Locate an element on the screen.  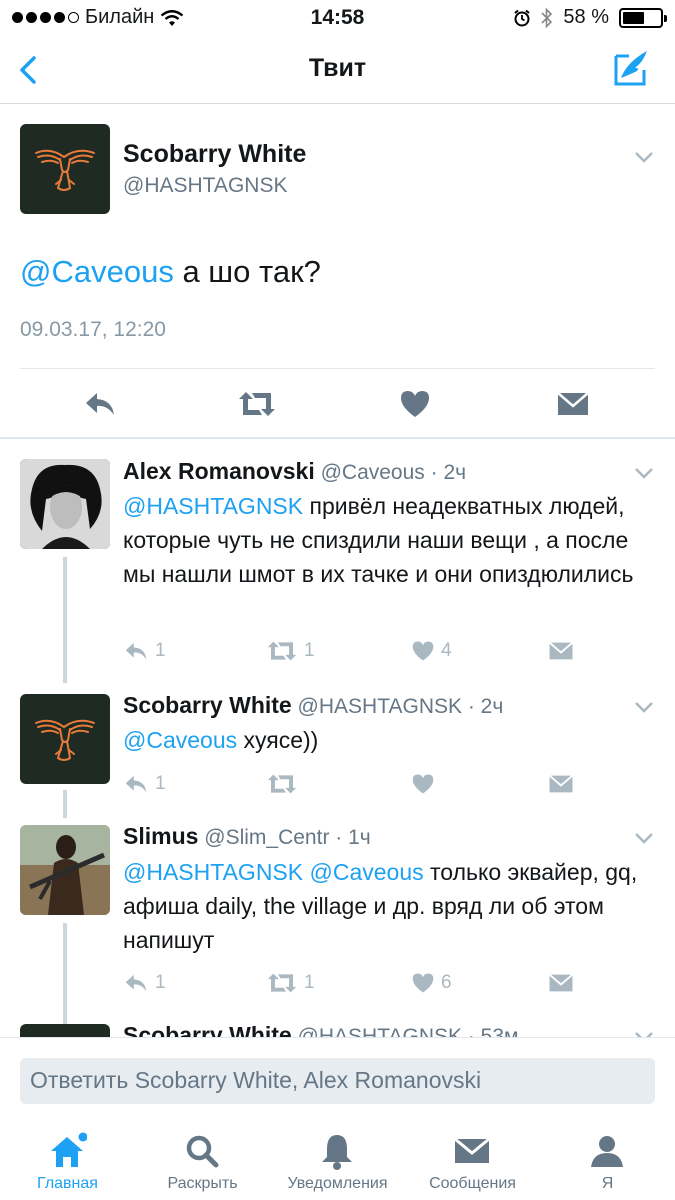
reply-button is located at coordinates (100, 404).